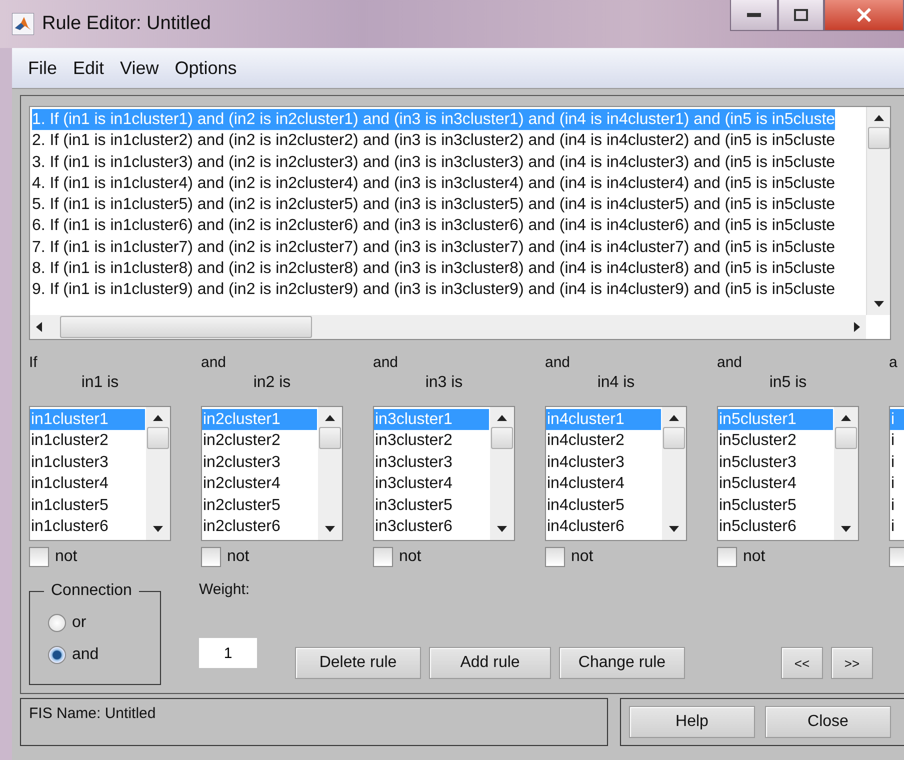 The image size is (904, 760). What do you see at coordinates (434, 226) in the screenshot?
I see `rule-row: 6. If (in1 is in1cluster6) and (in2 is in2cluster6) and (in3 is in3cluster6) and (in4 is in4cluster6) and (in5 is in5cluste` at bounding box center [434, 226].